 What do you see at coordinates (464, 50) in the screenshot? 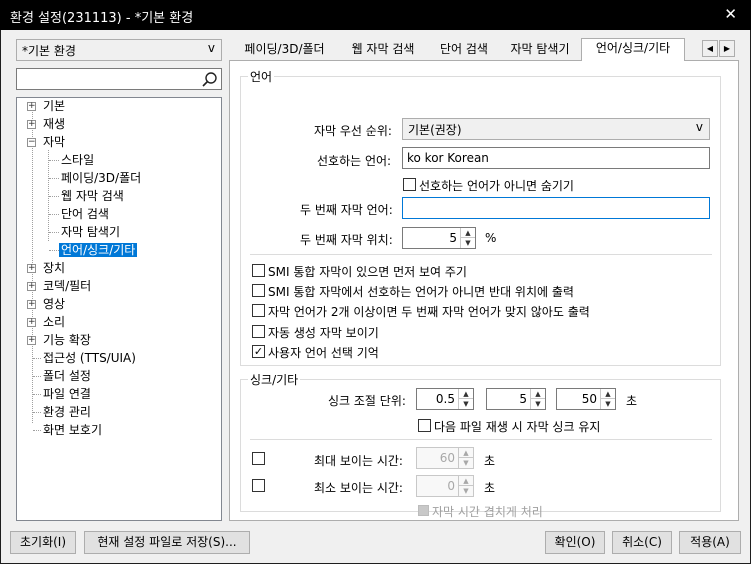
I see `tab-word-search: 단어 검색` at bounding box center [464, 50].